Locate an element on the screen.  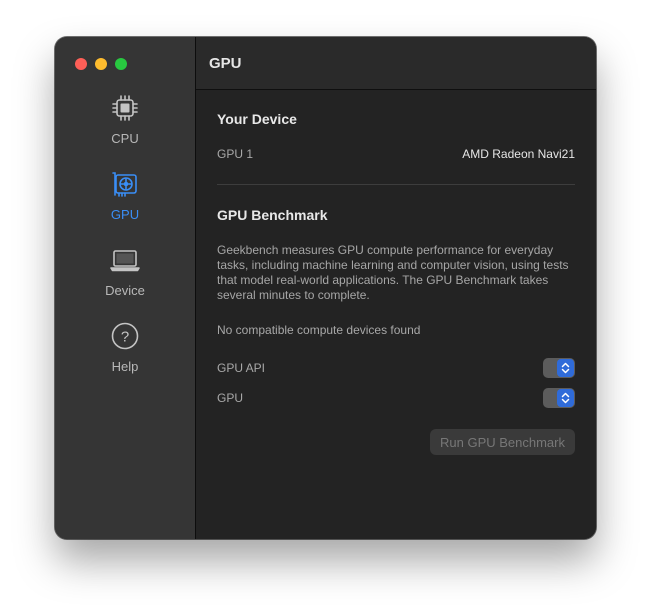
sidebar-item-label: CPU is located at coordinates (125, 138).